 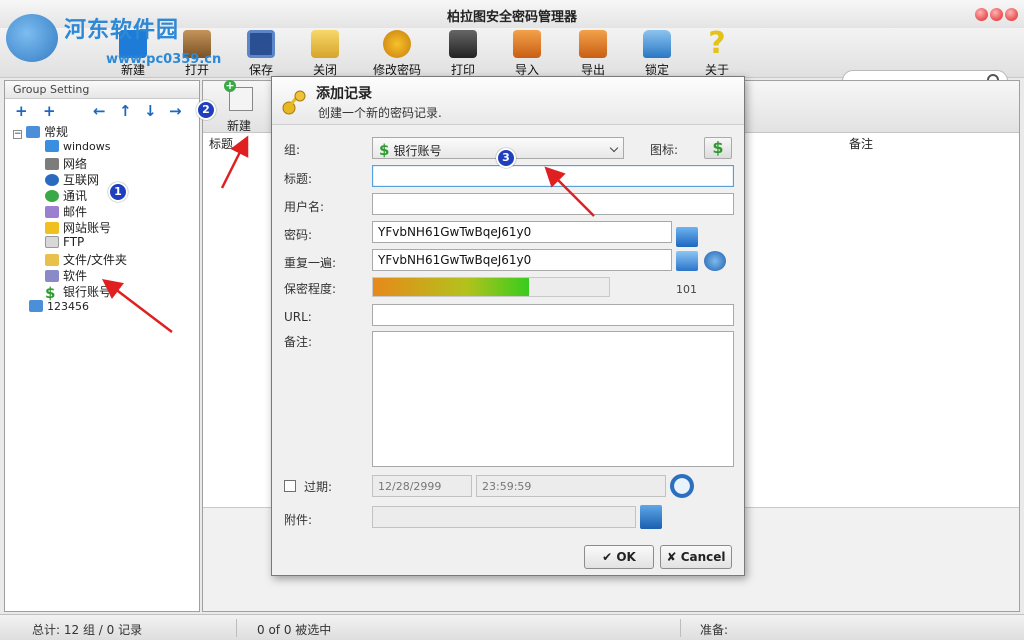 I want to click on watermark: 河东软件园 www.pc0359.cn, so click(x=113, y=38).